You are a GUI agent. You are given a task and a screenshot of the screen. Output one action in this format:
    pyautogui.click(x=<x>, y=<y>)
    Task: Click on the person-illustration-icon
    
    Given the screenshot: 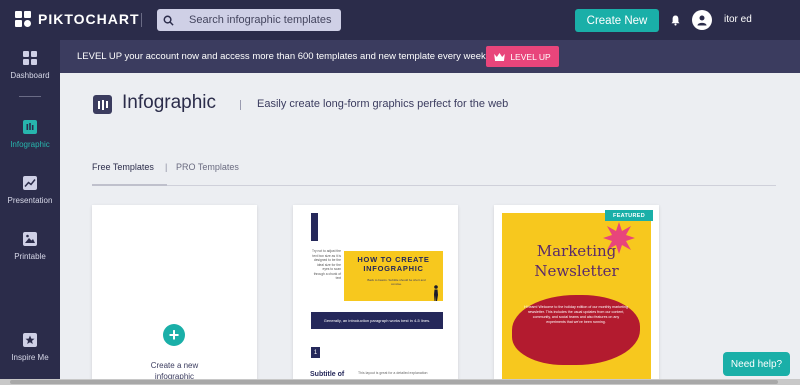 What is the action you would take?
    pyautogui.click(x=436, y=293)
    